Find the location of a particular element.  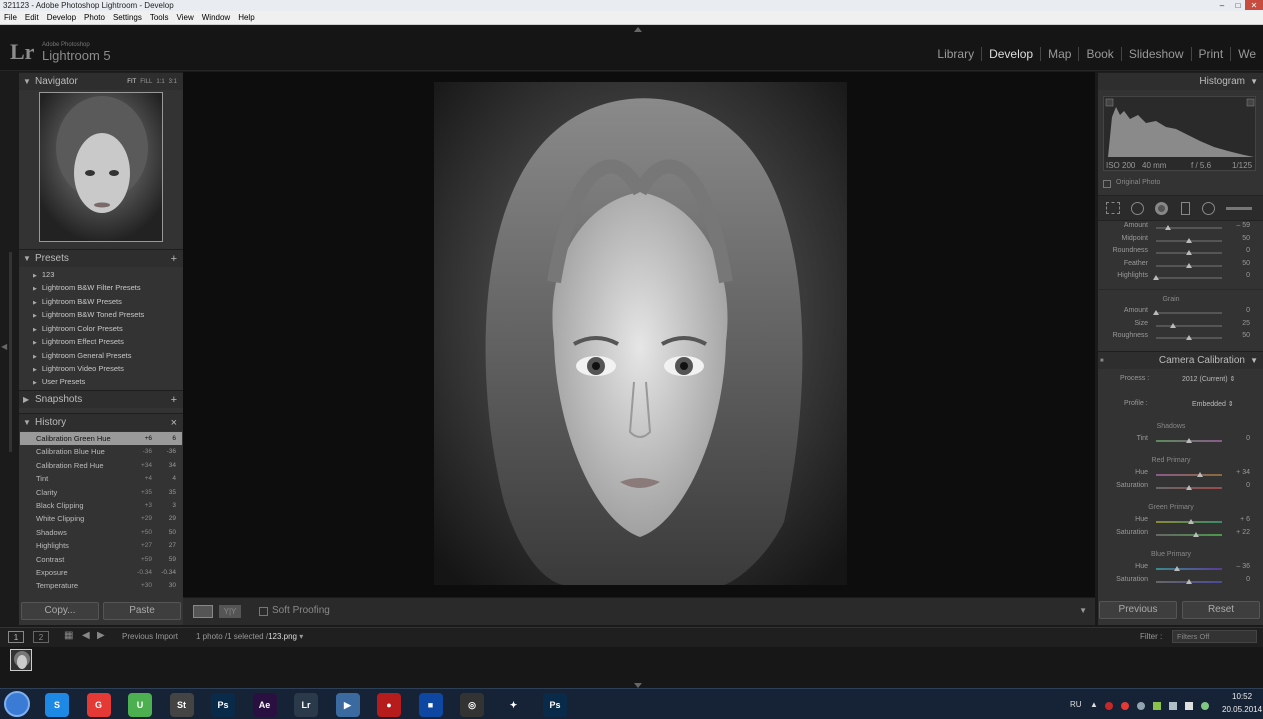

presets-header: ▼ Presets + is located at coordinates (101, 258).